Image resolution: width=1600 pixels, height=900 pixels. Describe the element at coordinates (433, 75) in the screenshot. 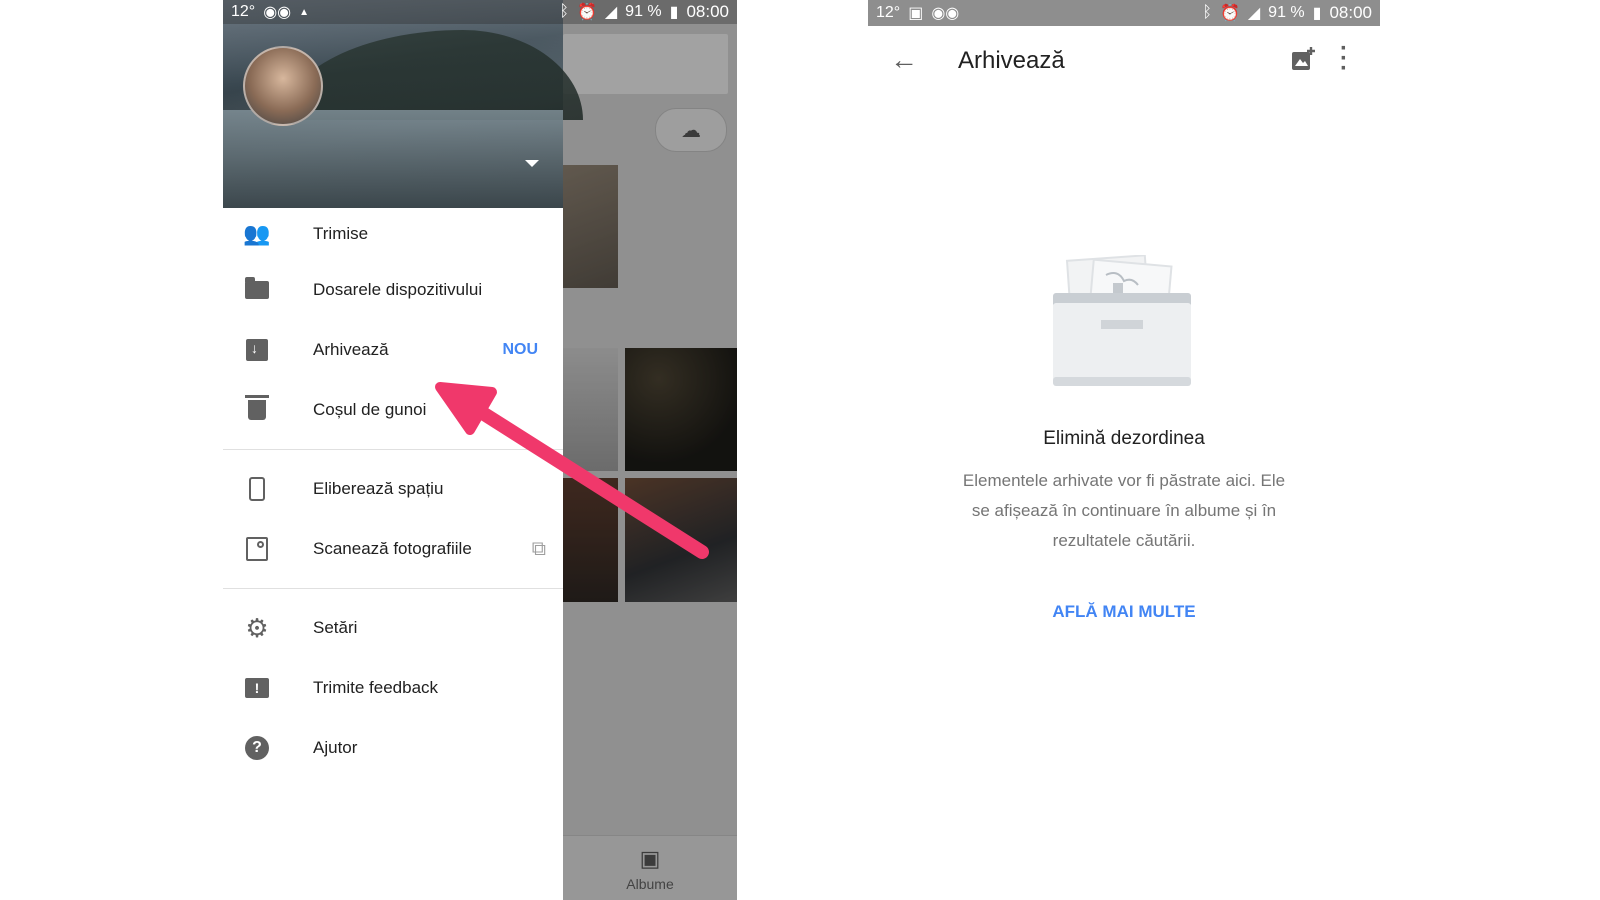

I see `header-background-image` at that location.